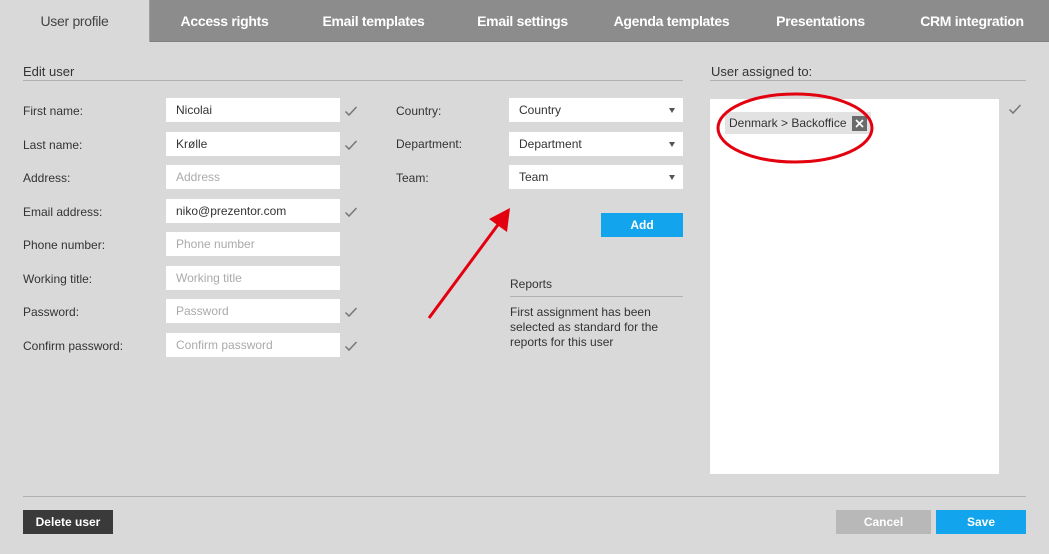 The image size is (1049, 554). I want to click on annotation-arrow-head, so click(499, 220).